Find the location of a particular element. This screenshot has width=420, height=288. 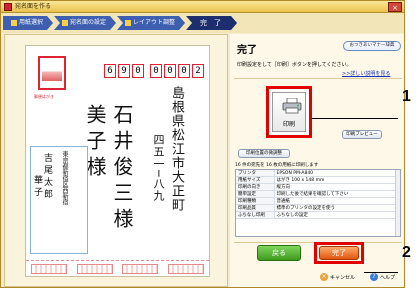

postal-digit: 2 is located at coordinates (198, 71).